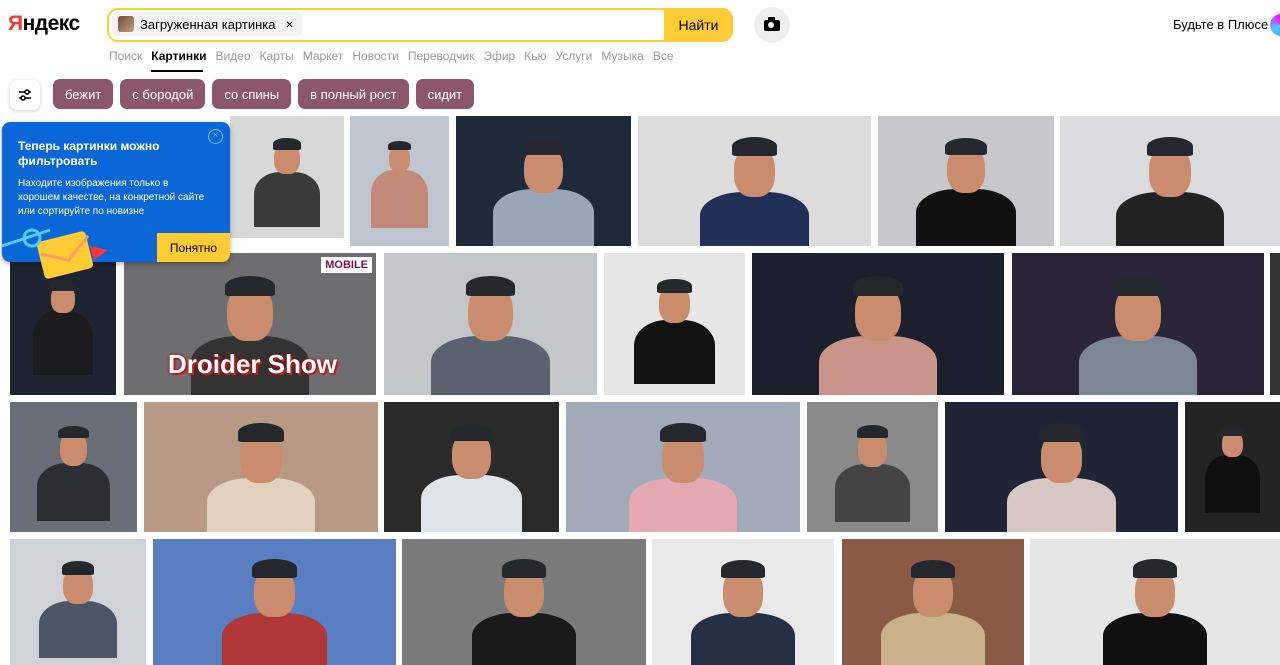 The width and height of the screenshot is (1280, 665). Describe the element at coordinates (1275, 25) in the screenshot. I see `plus-icon` at that location.